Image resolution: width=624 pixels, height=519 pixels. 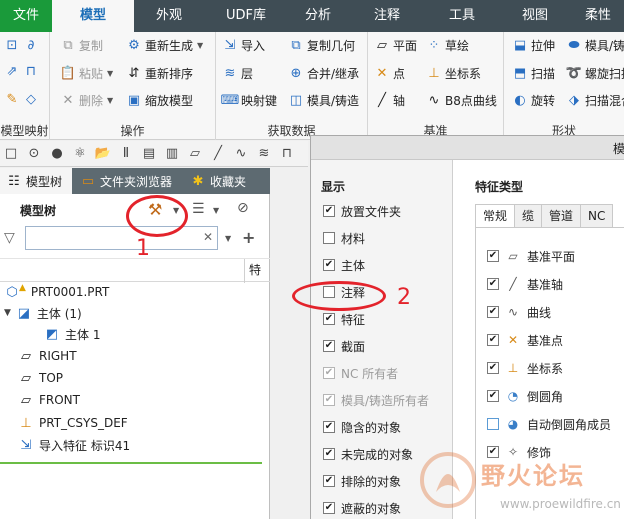 What do you see at coordinates (533, 100) in the screenshot?
I see `revolve-button: ◐ 旋转` at bounding box center [533, 100].